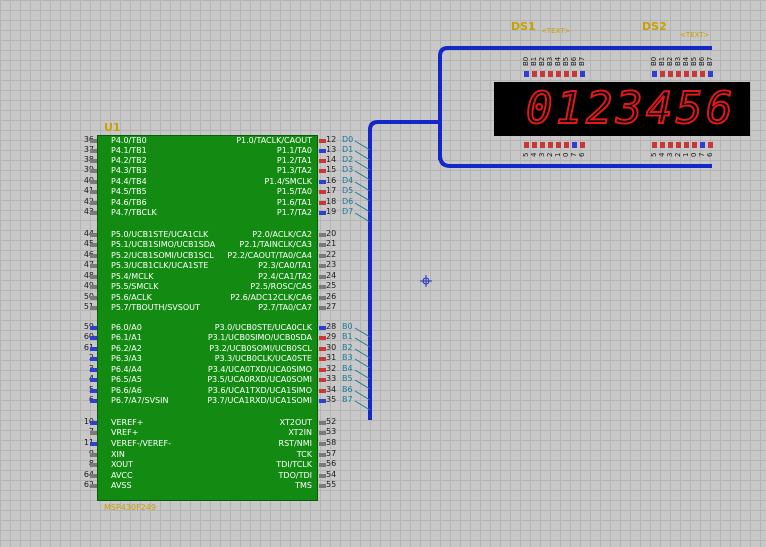 The width and height of the screenshot is (766, 547). What do you see at coordinates (622, 109) in the screenshot?
I see `seven-segment-display: 0123456` at bounding box center [622, 109].